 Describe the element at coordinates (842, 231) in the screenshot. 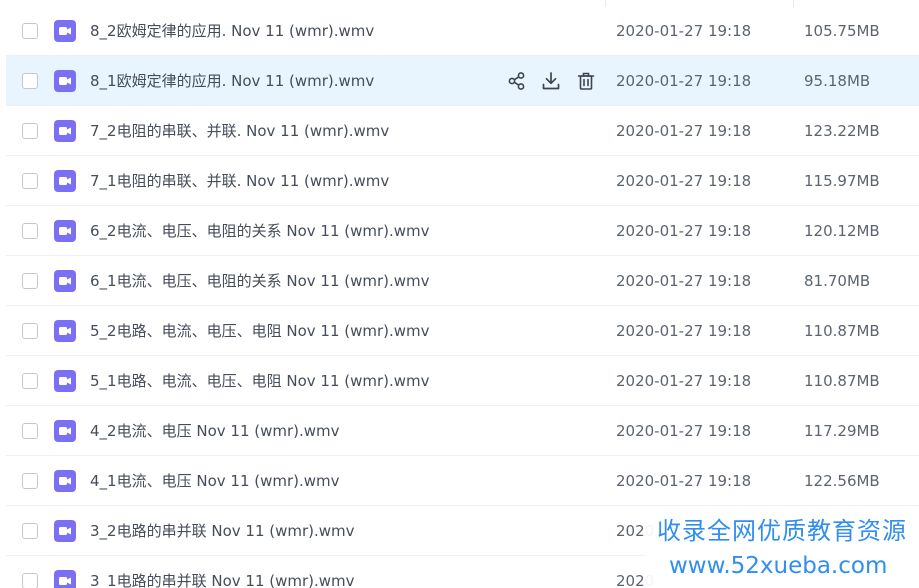

I see `file-size: 120.12MB` at that location.